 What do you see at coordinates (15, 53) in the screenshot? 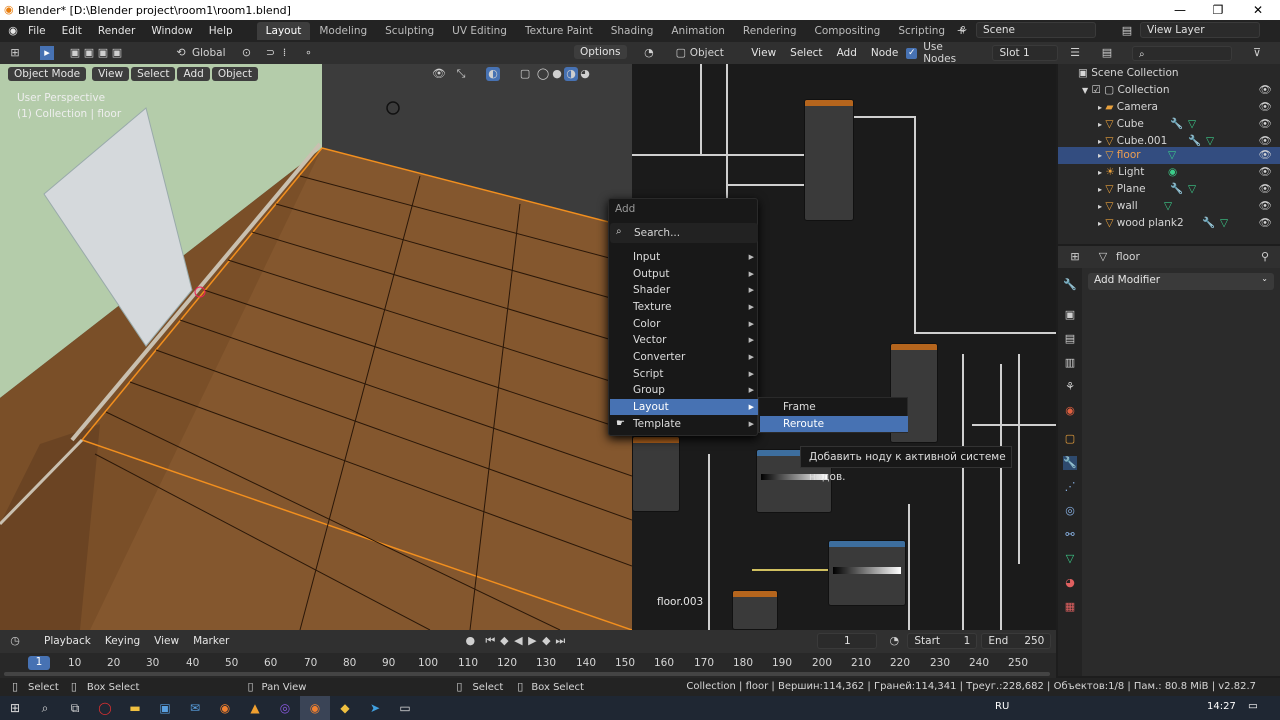
I see `editor-type-icon: ⊞` at bounding box center [15, 53].